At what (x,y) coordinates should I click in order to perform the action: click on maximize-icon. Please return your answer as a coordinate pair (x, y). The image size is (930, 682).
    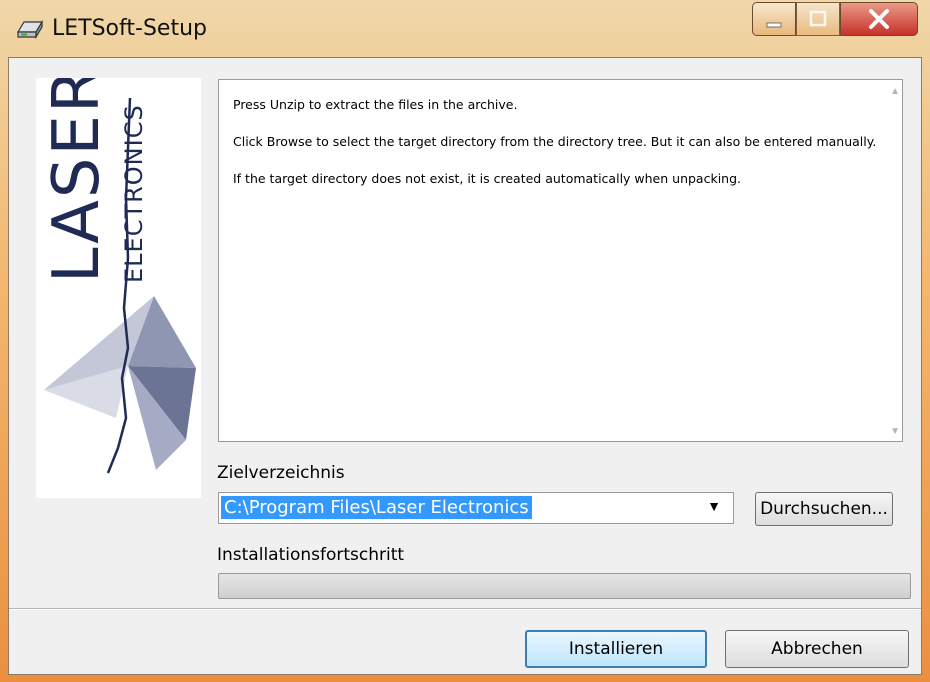
    Looking at the image, I should click on (818, 18).